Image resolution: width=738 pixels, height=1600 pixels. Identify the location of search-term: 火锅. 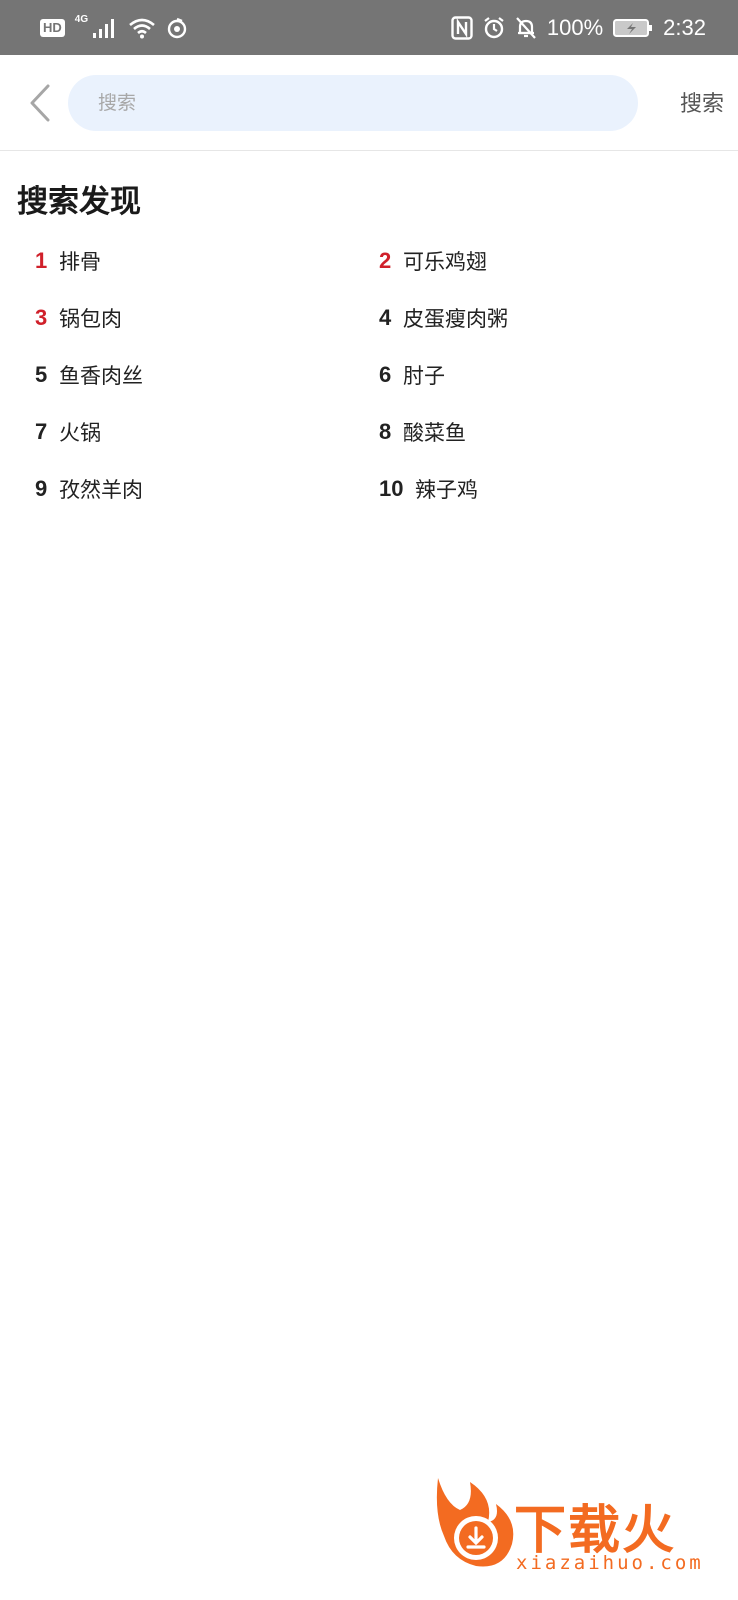
(80, 432).